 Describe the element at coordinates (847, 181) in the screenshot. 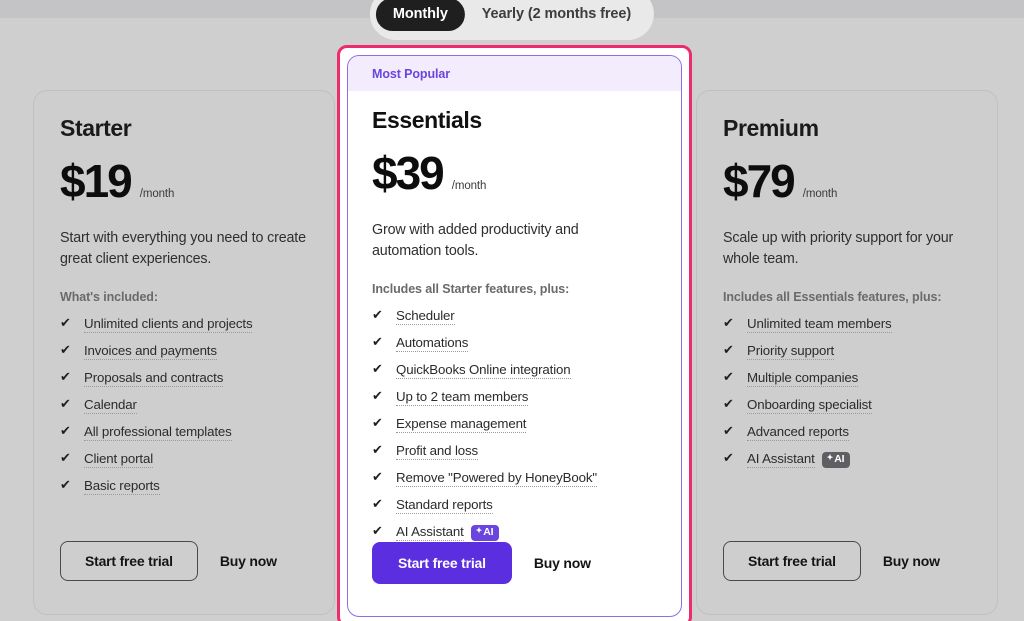

I see `price-row-premium: $79 /month` at that location.